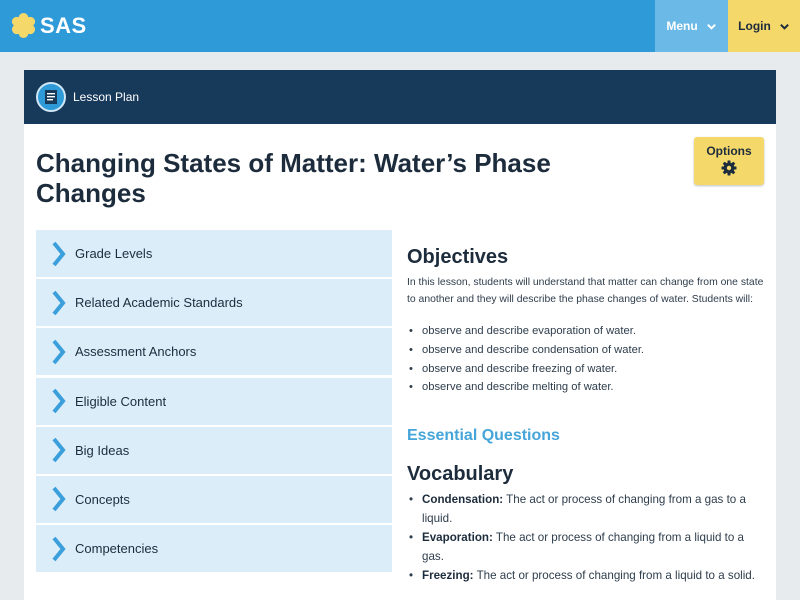 The width and height of the screenshot is (800, 600). Describe the element at coordinates (729, 168) in the screenshot. I see `gear-icon` at that location.